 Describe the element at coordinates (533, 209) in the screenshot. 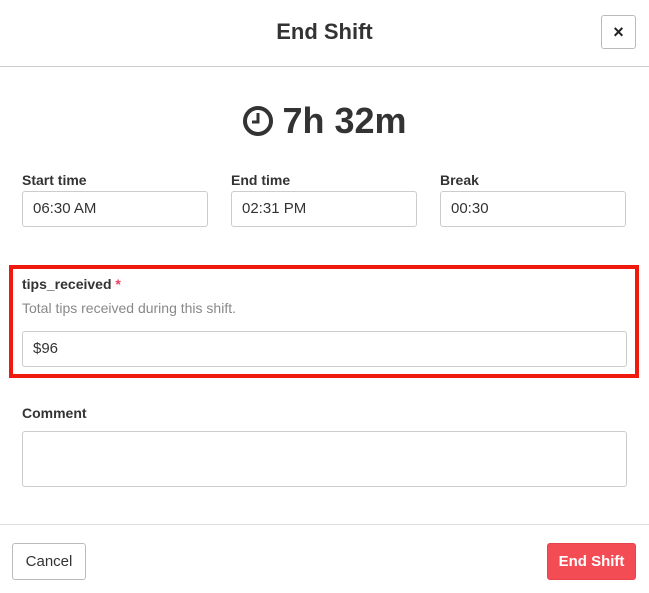

I see `break-input: 00:30` at that location.